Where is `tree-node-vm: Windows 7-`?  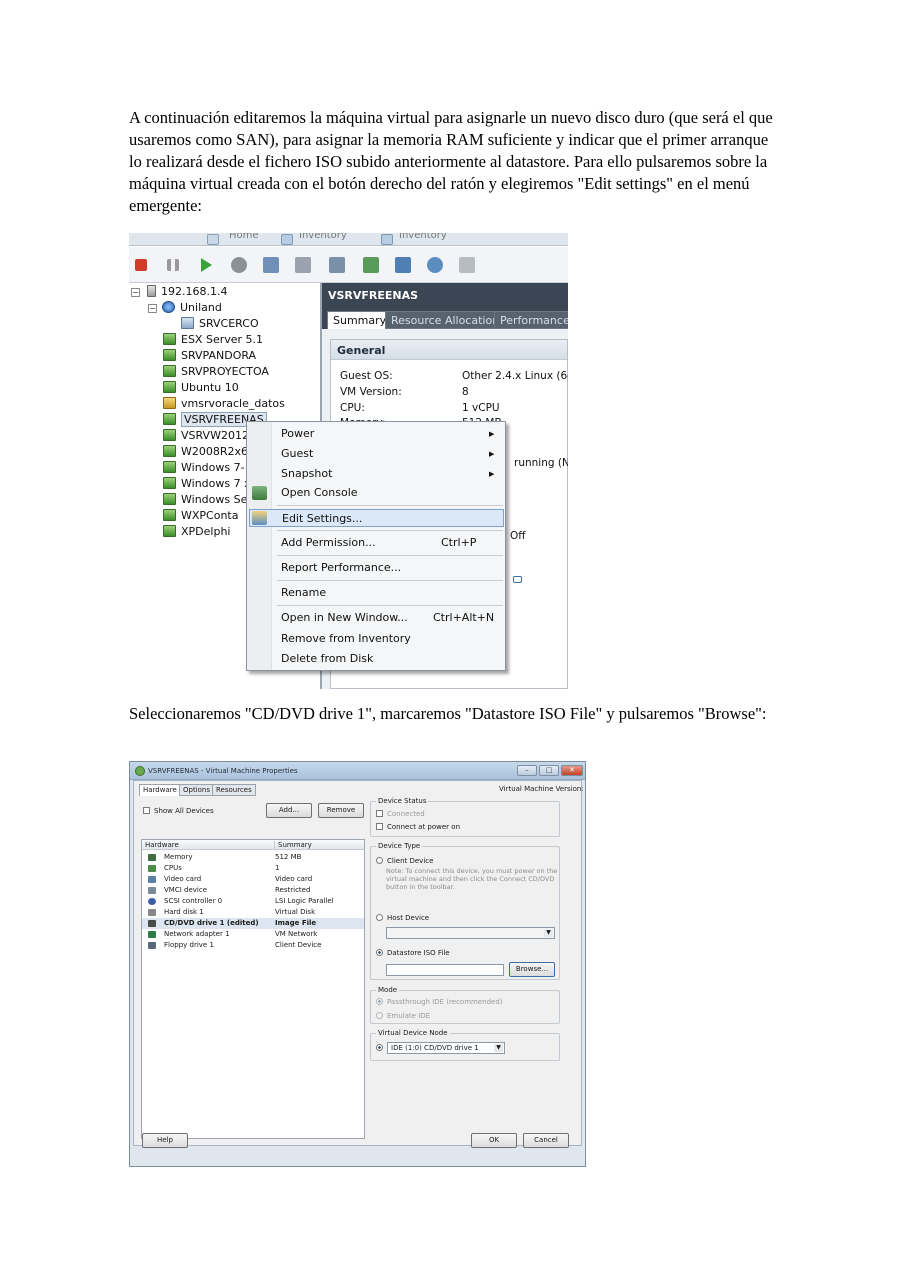 tree-node-vm: Windows 7- is located at coordinates (204, 467).